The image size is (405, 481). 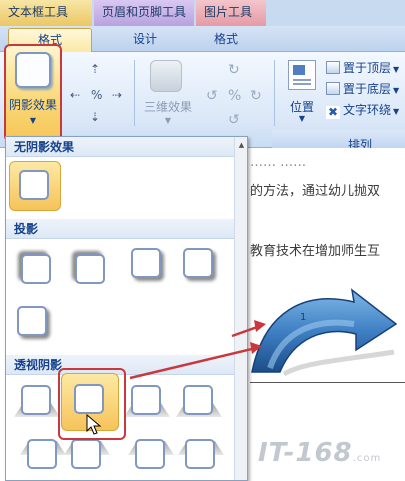 I want to click on no-shadow-option, so click(x=35, y=186).